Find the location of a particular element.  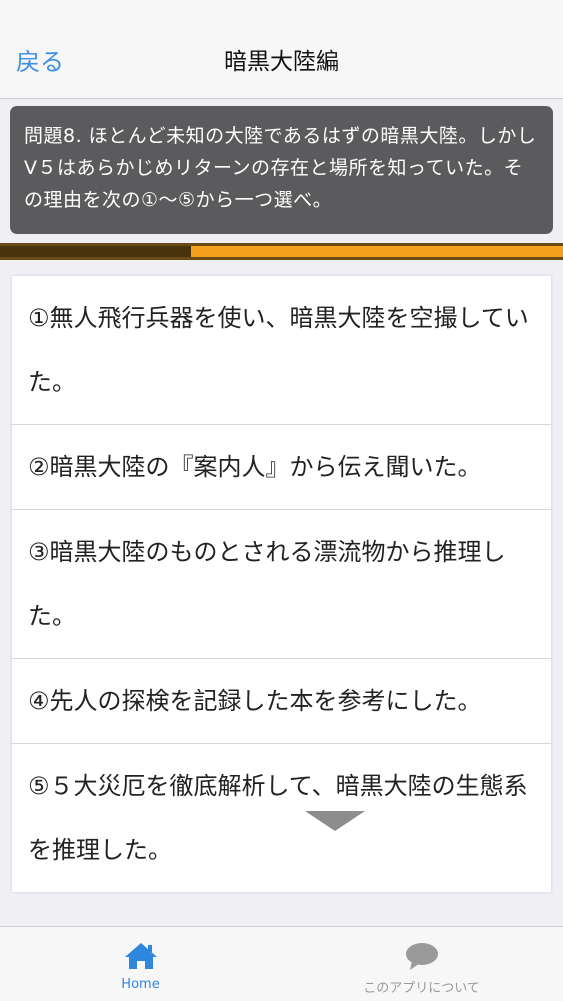

tab-home: Home is located at coordinates (140, 964).